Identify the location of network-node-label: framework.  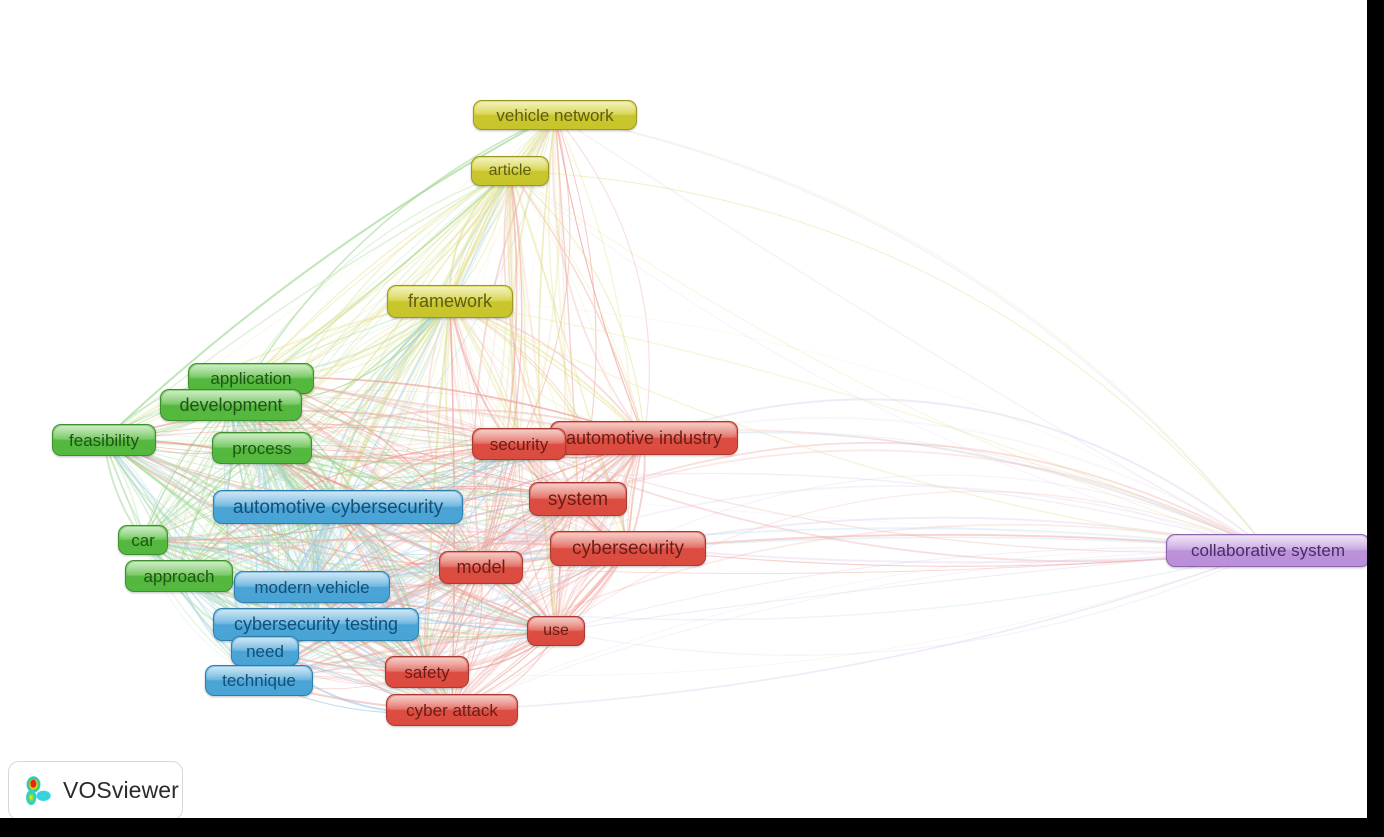
(449, 301).